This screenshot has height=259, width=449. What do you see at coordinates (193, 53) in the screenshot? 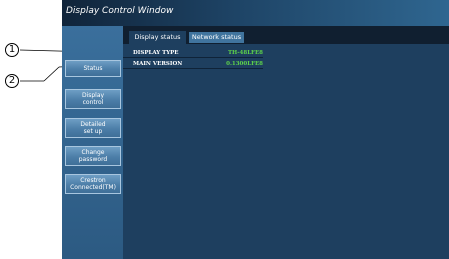
I see `display-type-row: DISPLAY TYPE TH-48LFE8` at bounding box center [193, 53].